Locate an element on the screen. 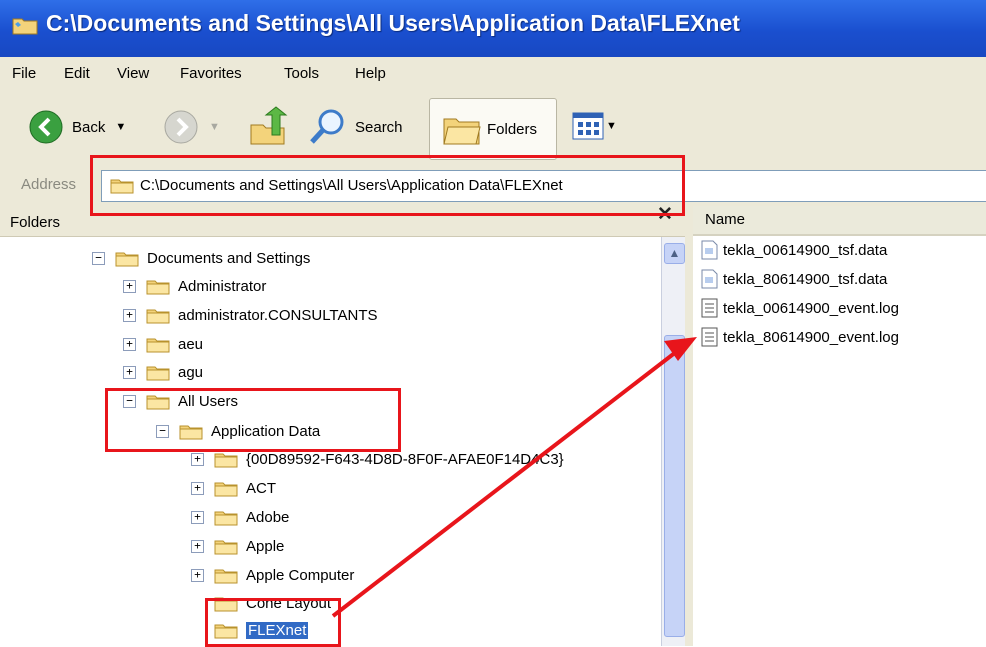 This screenshot has width=986, height=647. back-button: Back ▼ is located at coordinates (77, 127).